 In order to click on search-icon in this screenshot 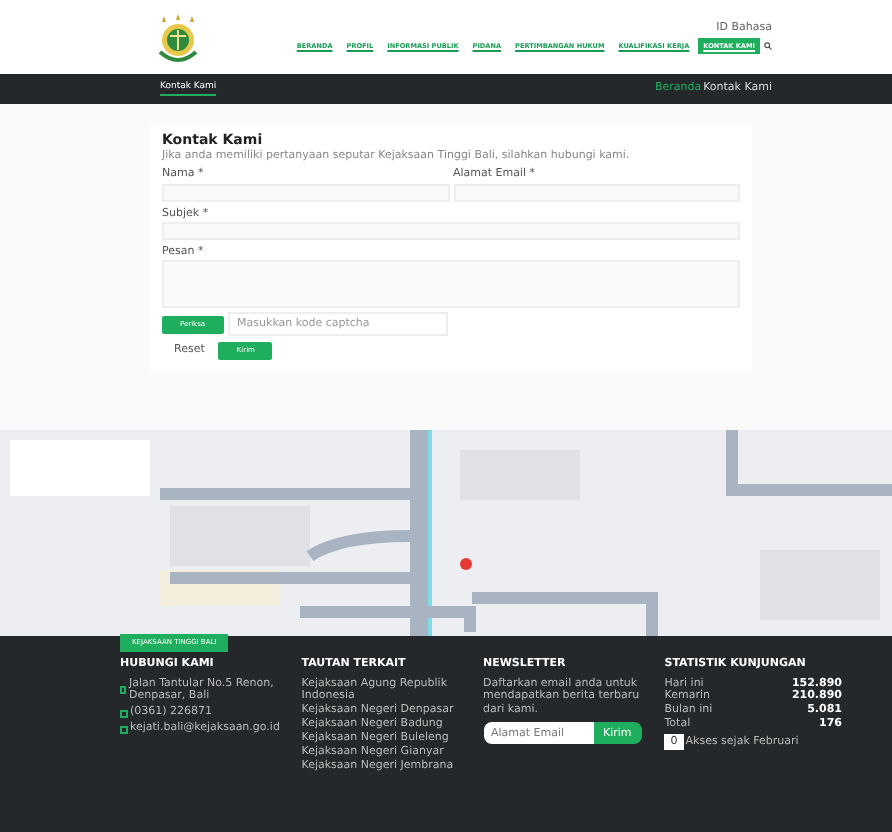, I will do `click(768, 46)`.